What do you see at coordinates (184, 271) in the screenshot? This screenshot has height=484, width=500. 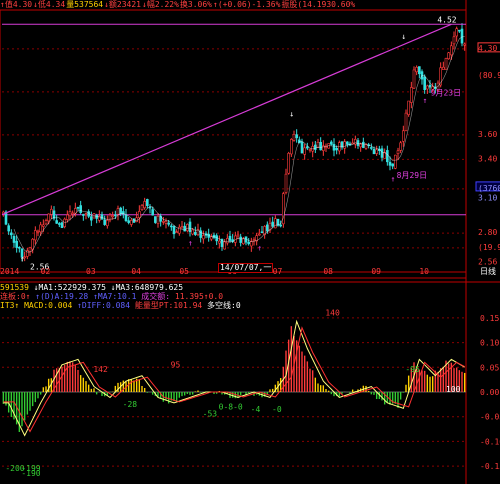 I see `x-axis-label-4: 05` at bounding box center [184, 271].